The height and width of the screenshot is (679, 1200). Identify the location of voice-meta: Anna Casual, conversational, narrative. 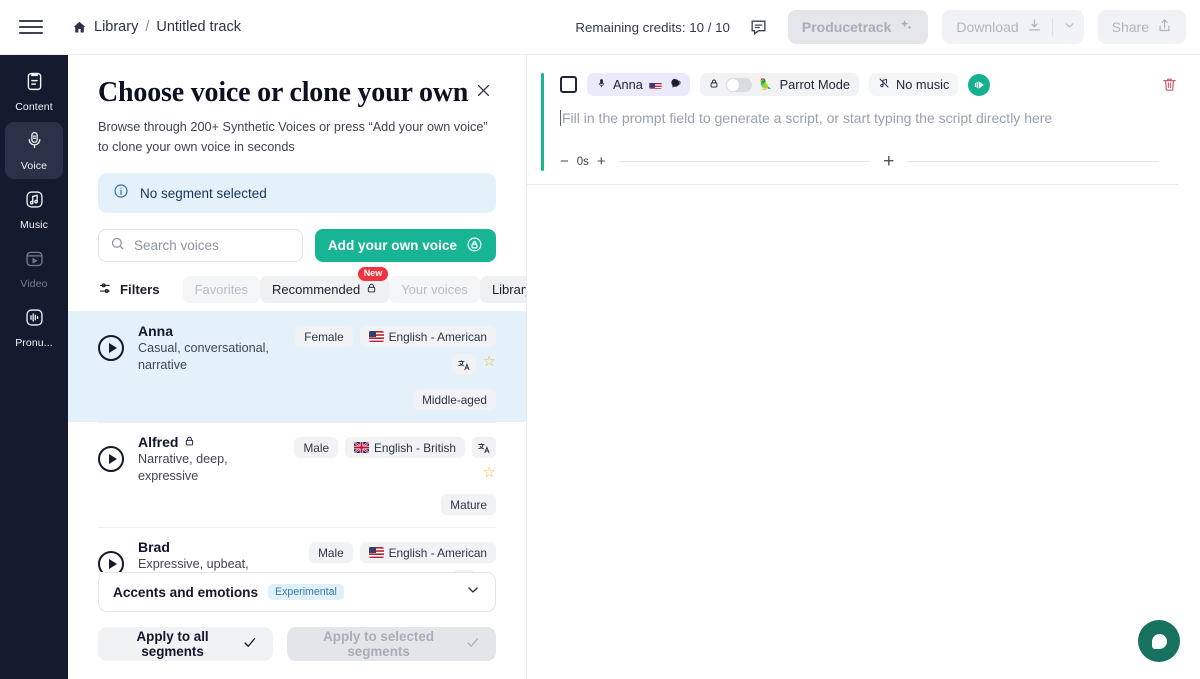
(204, 348).